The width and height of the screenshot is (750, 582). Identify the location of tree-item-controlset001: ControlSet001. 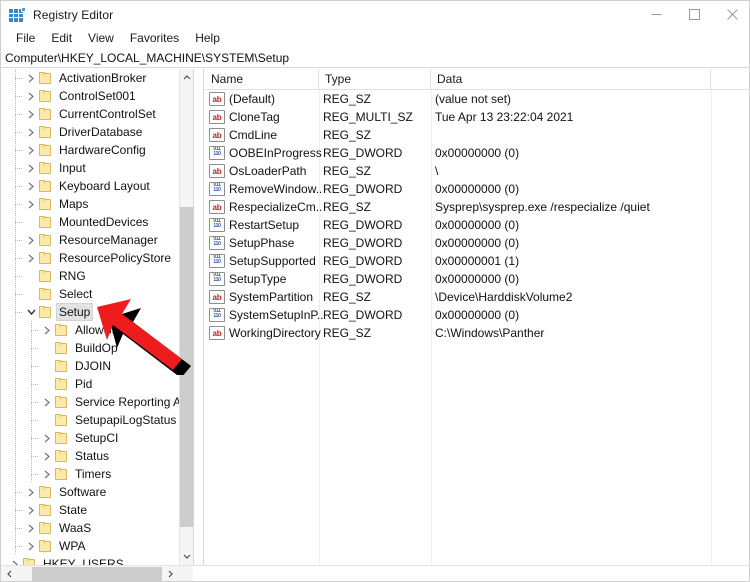
(96, 96).